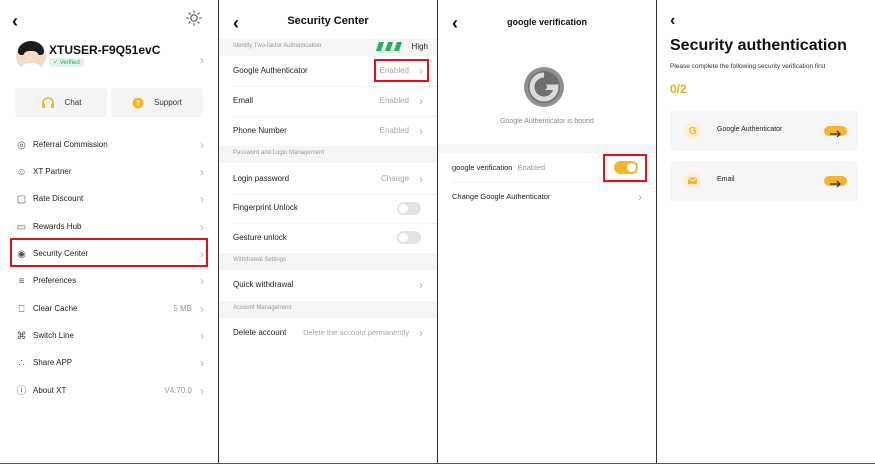  Describe the element at coordinates (409, 237) in the screenshot. I see `gesture-toggle` at that location.